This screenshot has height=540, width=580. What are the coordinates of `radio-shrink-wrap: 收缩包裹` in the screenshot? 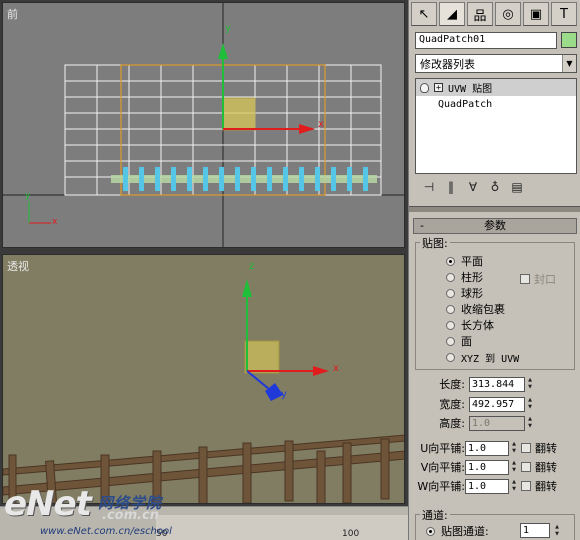 It's located at (475, 309).